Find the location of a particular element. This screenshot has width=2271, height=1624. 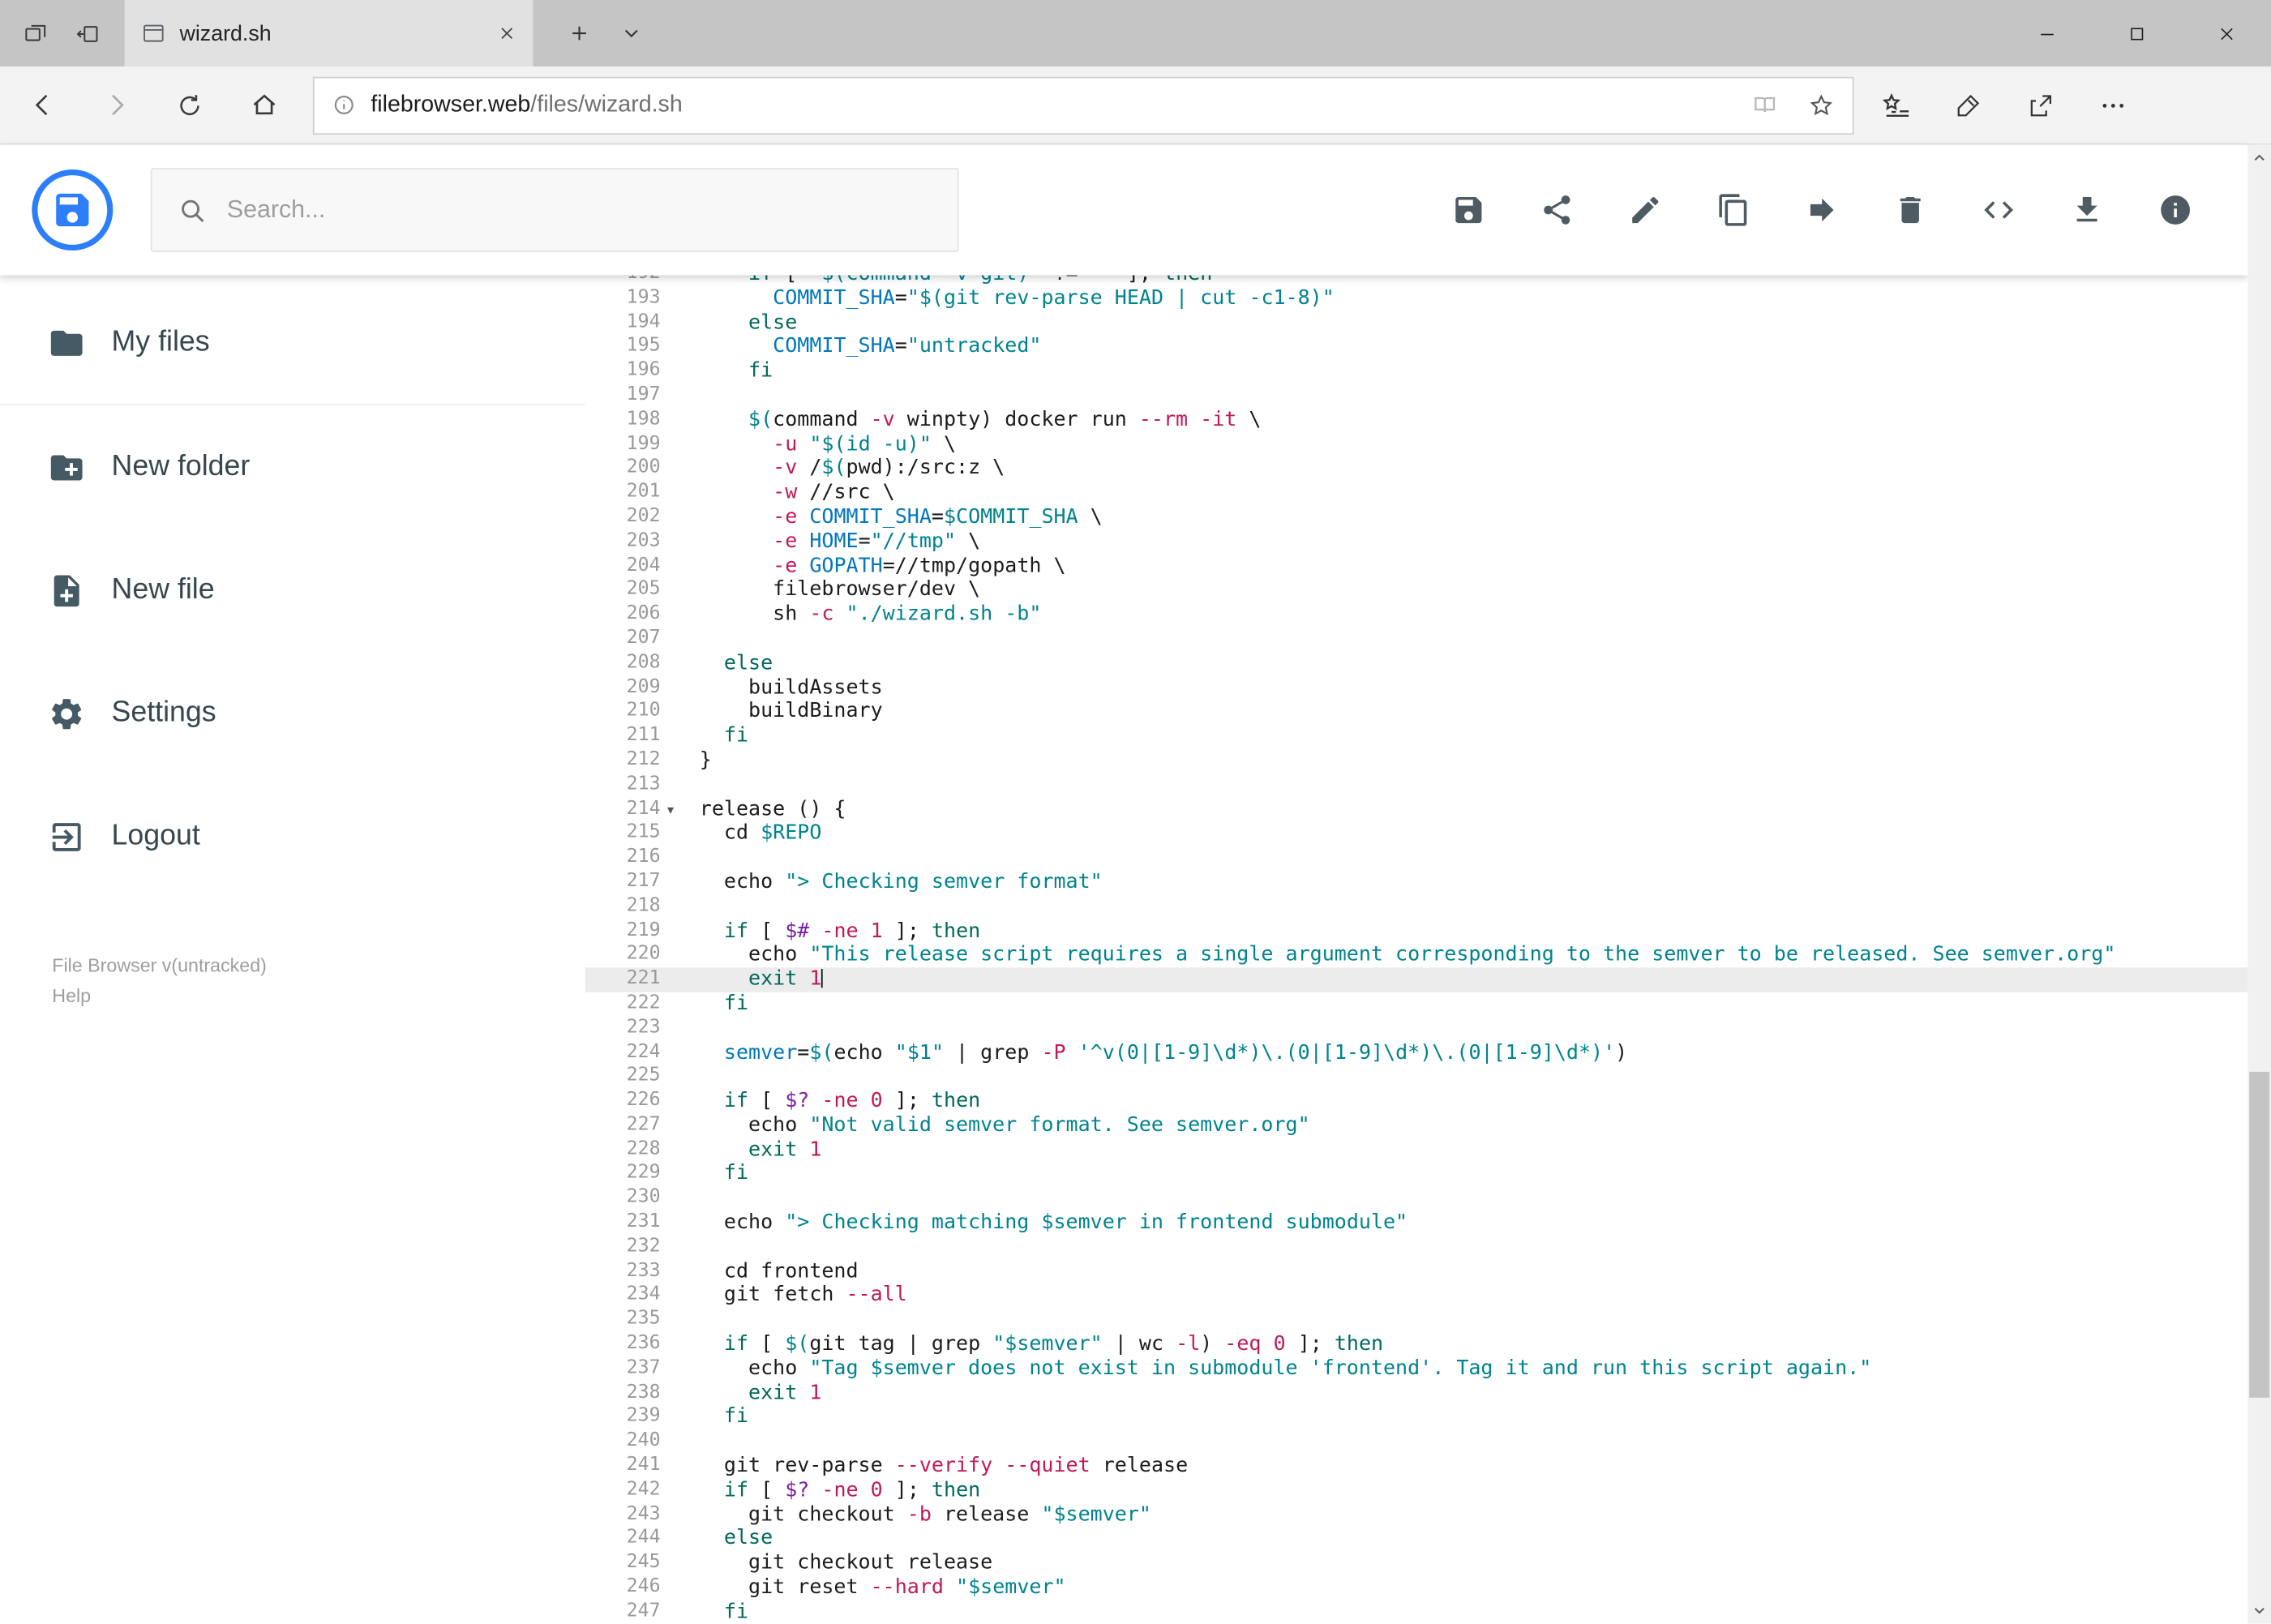

info-icon is located at coordinates (344, 105).